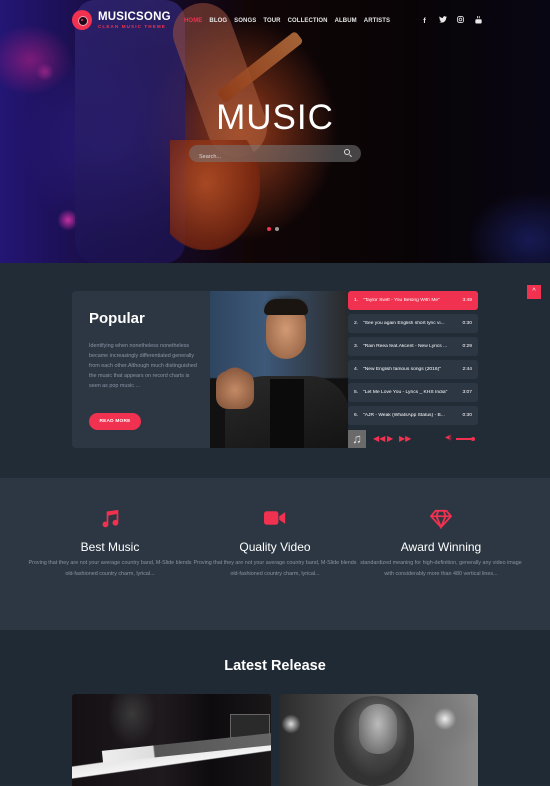 The height and width of the screenshot is (786, 550). I want to click on hero-title: MUSIC, so click(275, 117).